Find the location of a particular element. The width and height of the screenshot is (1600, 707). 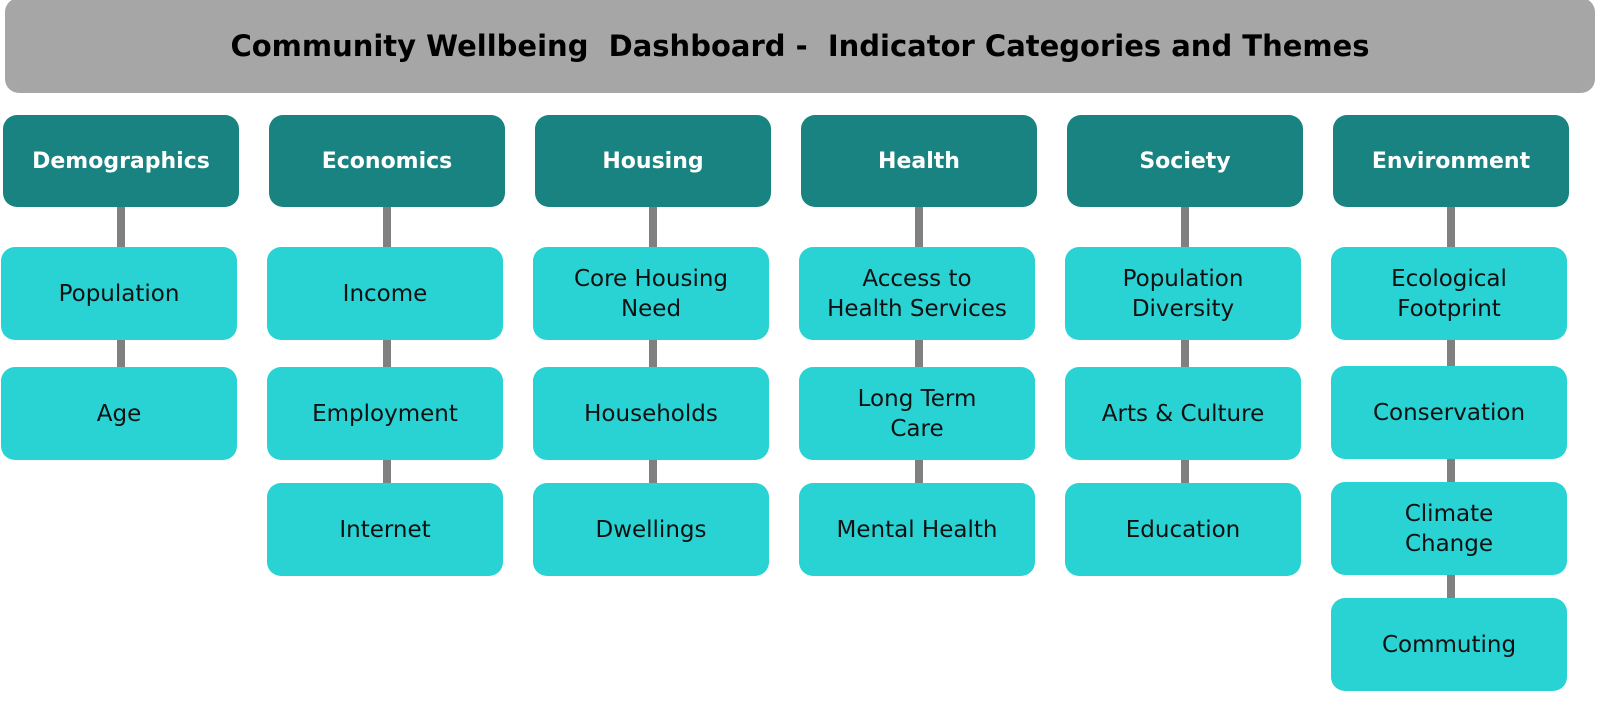

theme-label: Mental Health is located at coordinates (917, 529).